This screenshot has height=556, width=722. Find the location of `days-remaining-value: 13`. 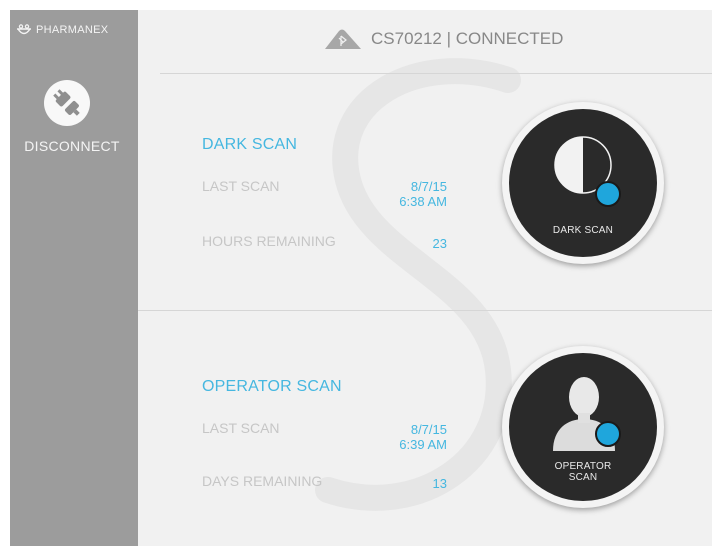

days-remaining-value: 13 is located at coordinates (439, 483).